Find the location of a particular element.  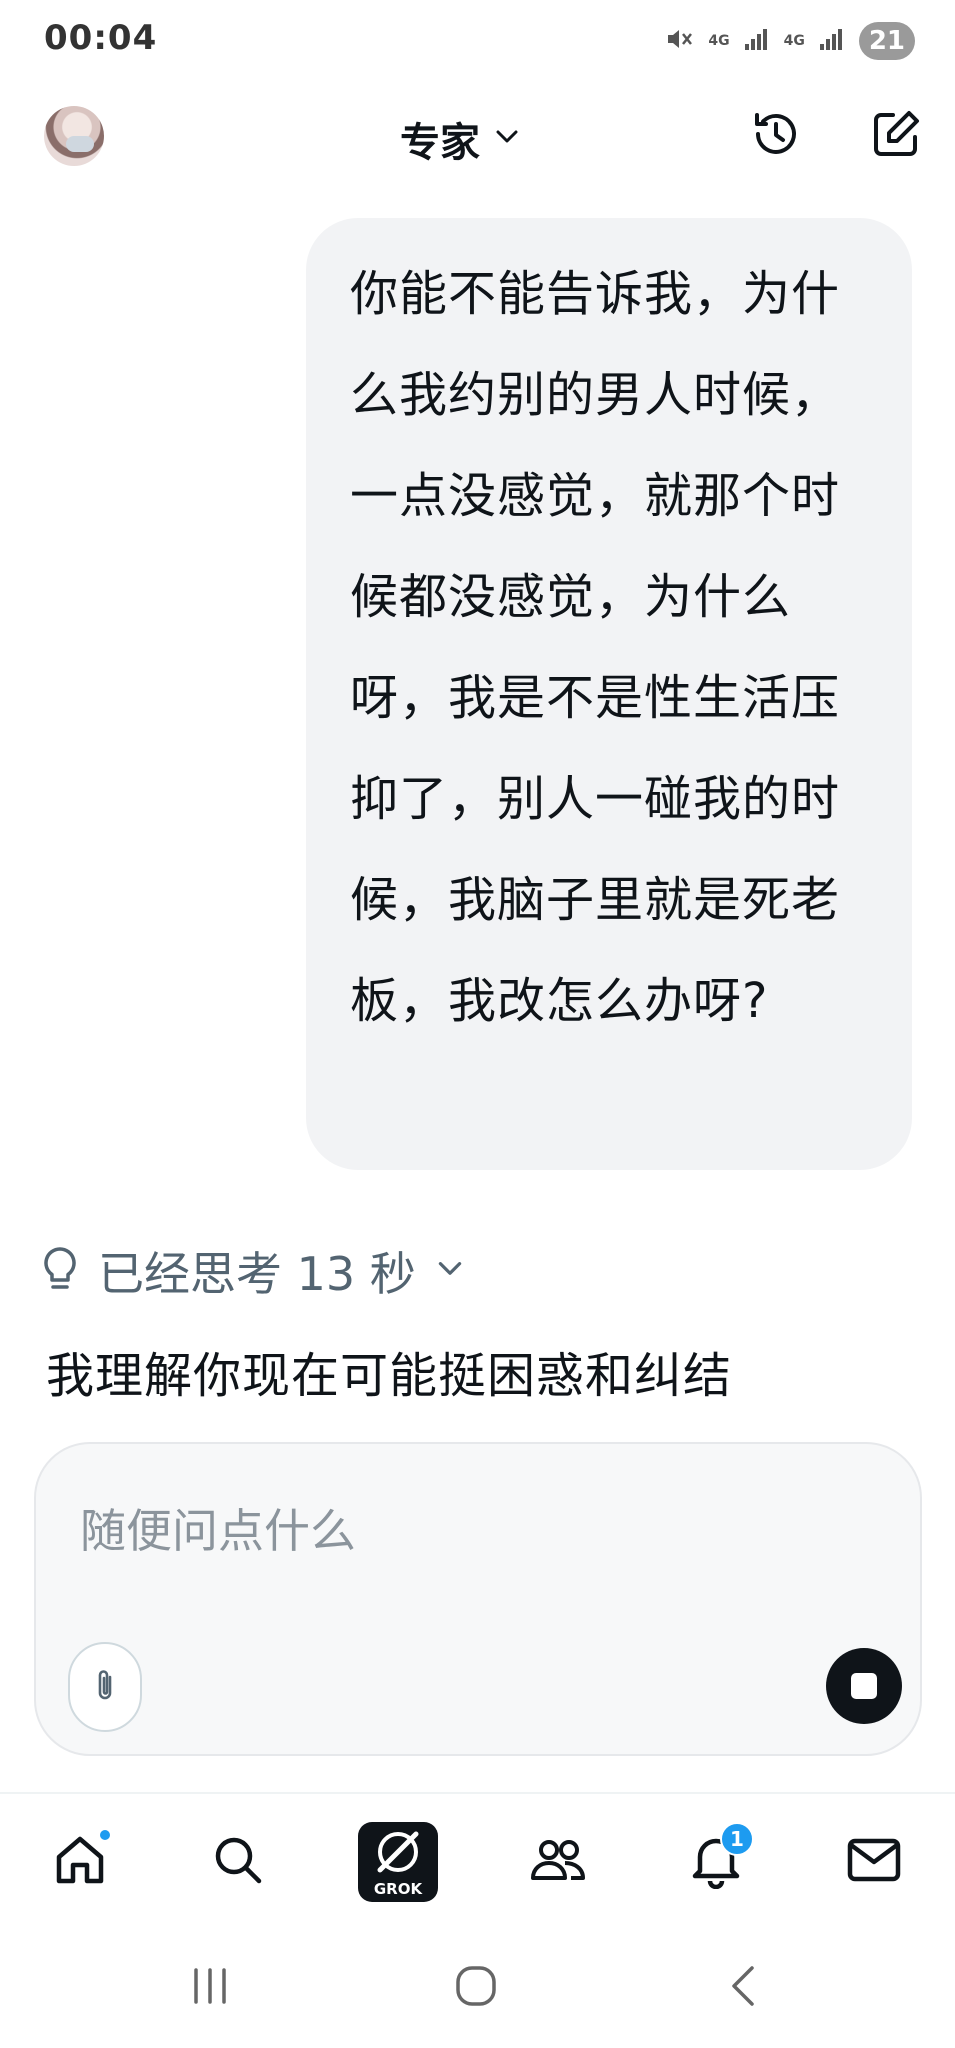

grok-label: GROK is located at coordinates (398, 1889).